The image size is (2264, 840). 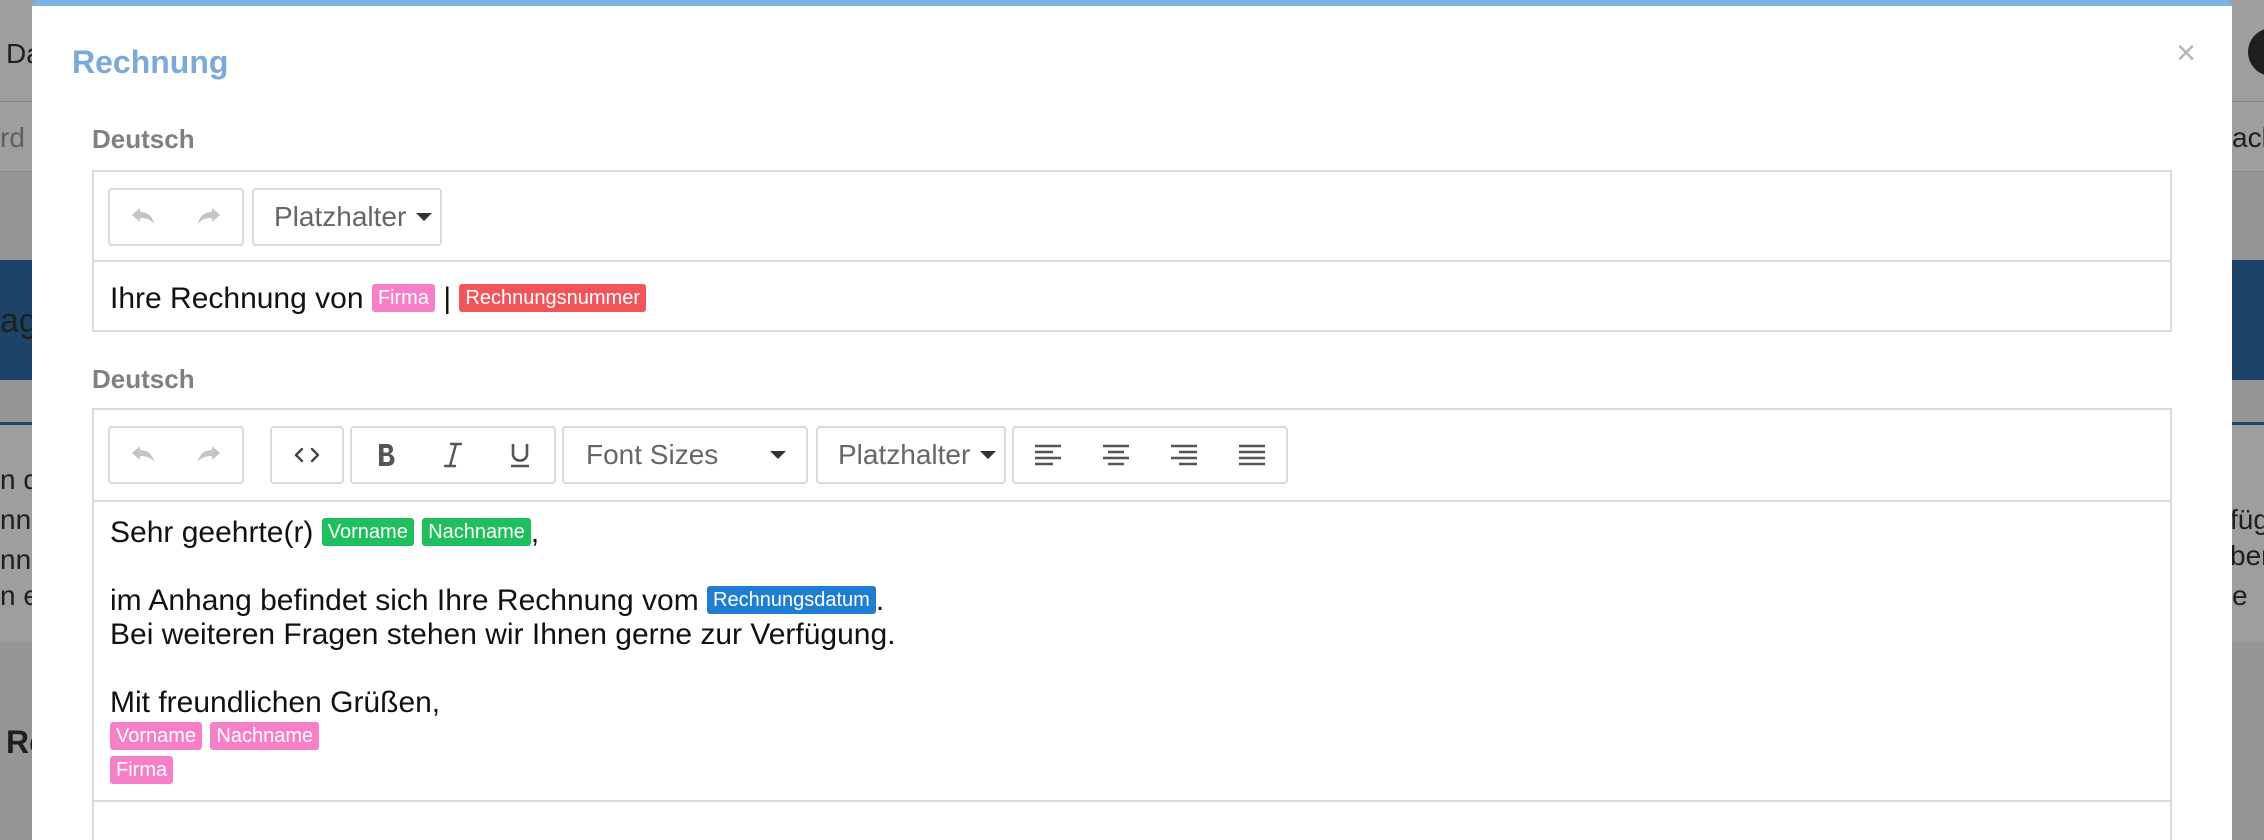 I want to click on underline-icon, so click(x=520, y=455).